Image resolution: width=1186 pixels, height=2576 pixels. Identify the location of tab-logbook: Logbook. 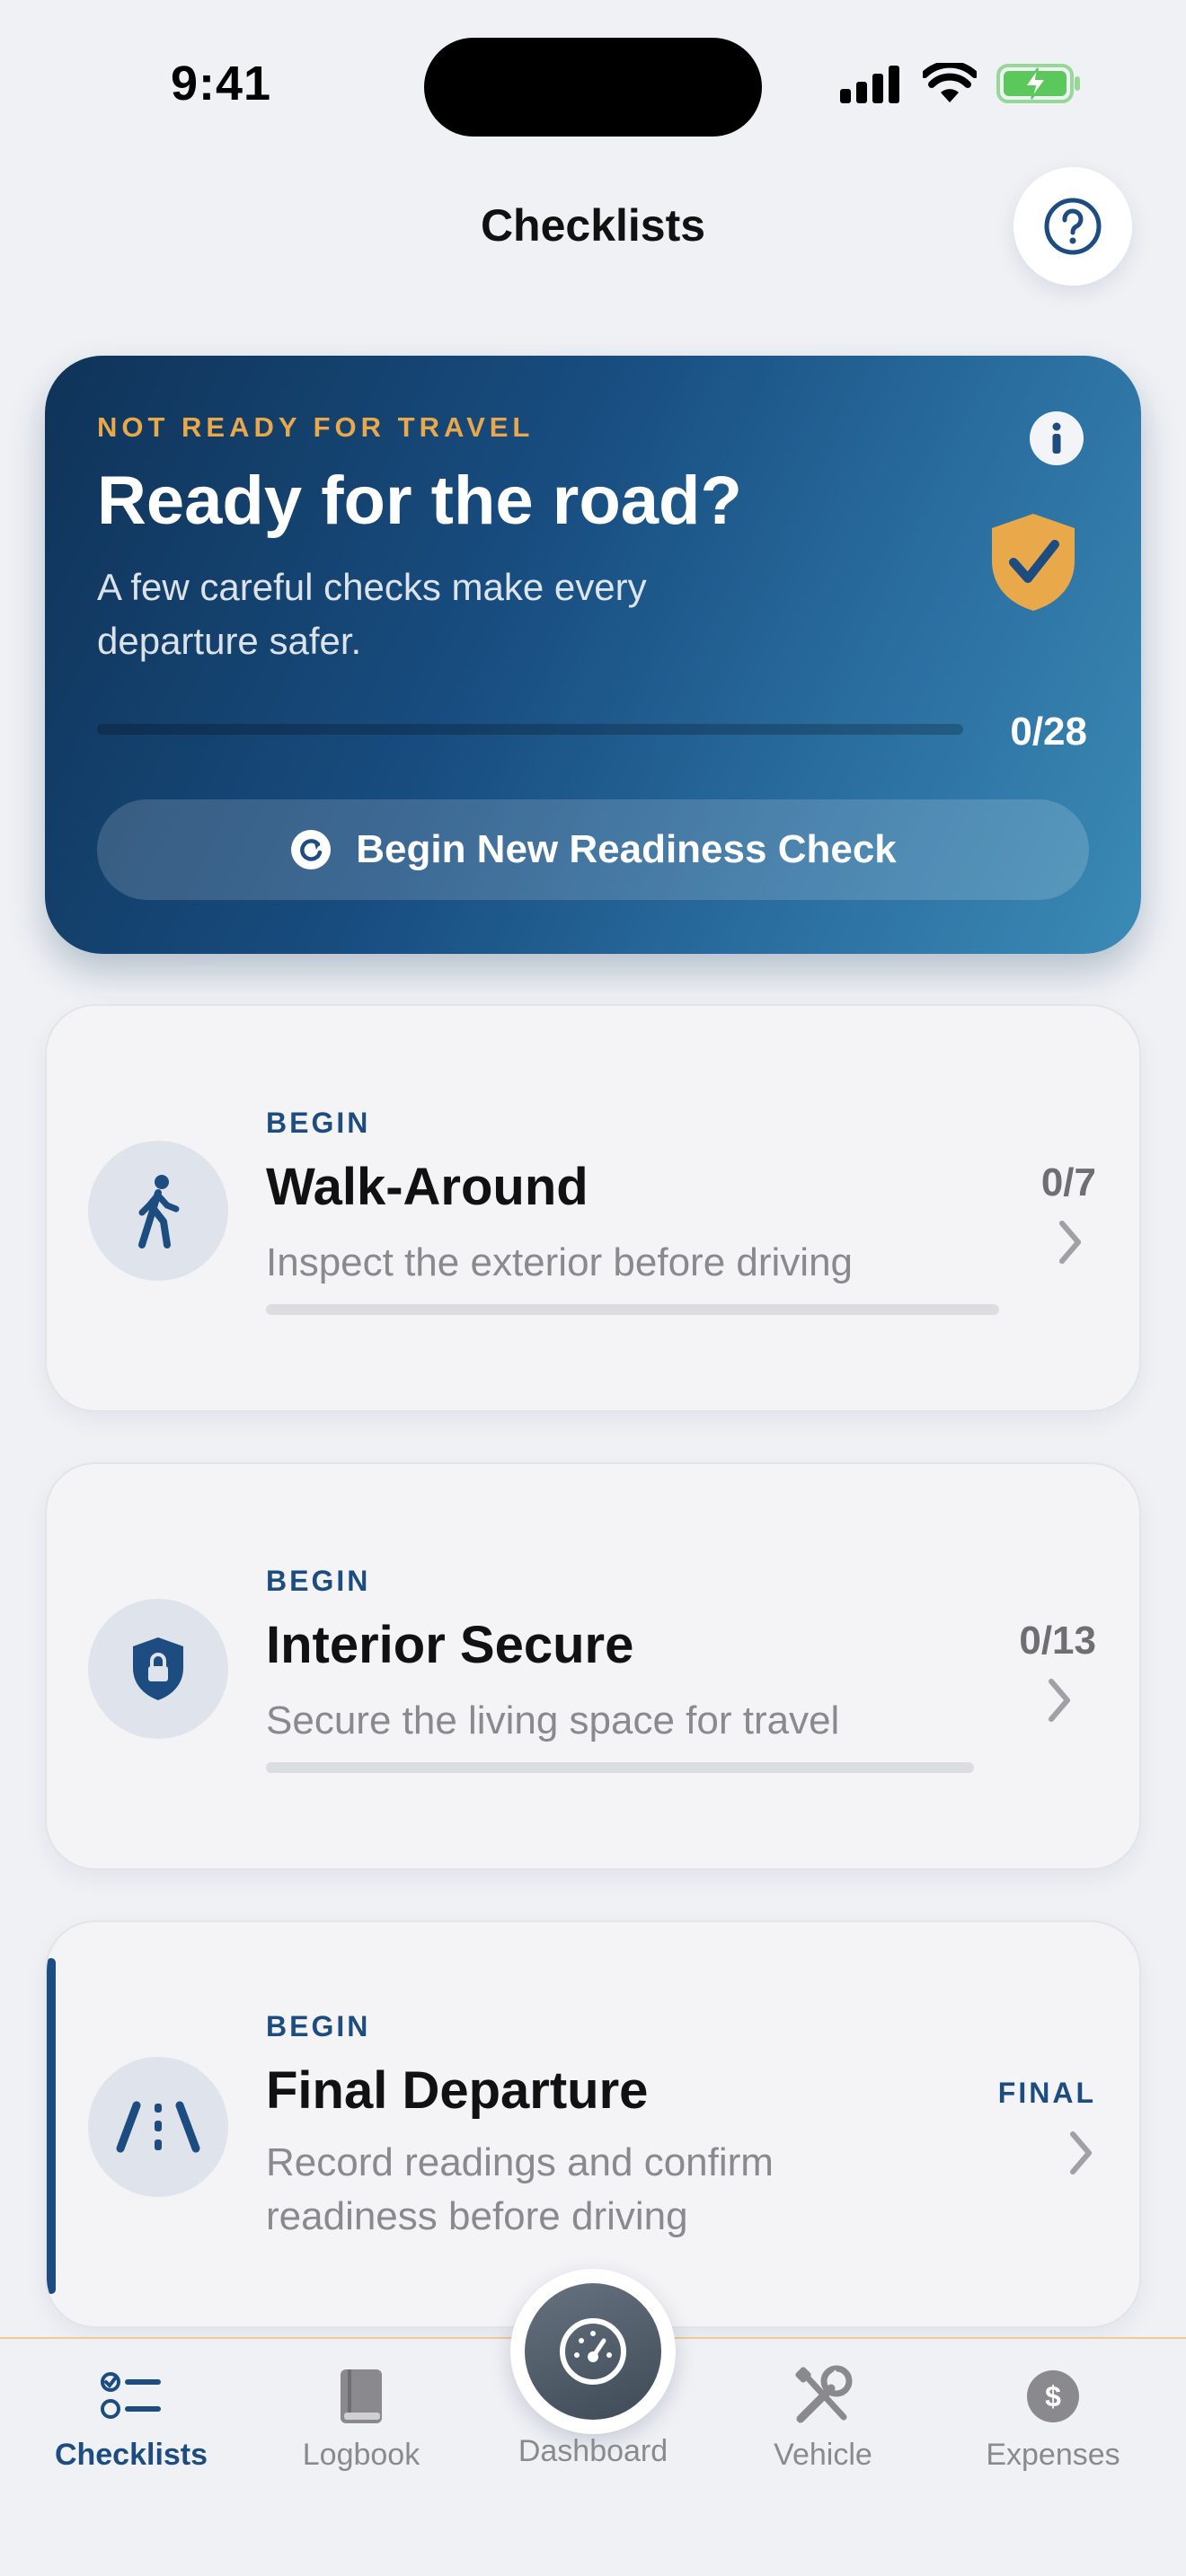
(361, 2416).